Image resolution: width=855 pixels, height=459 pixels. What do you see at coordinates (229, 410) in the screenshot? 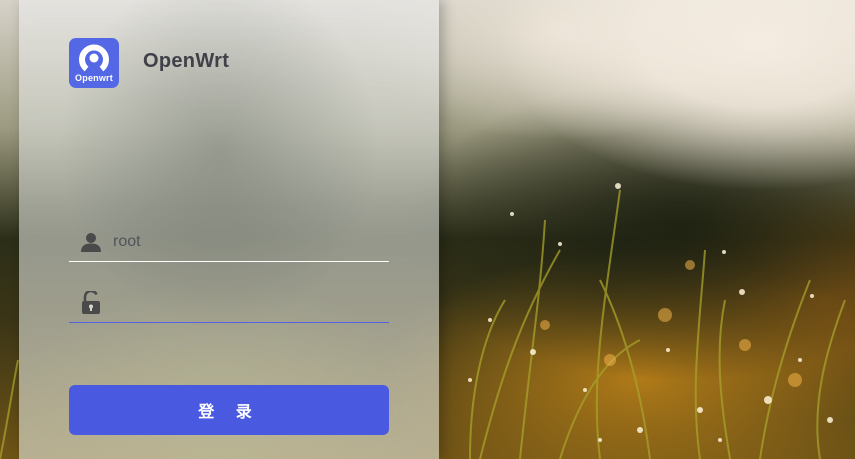
I see `login-button: 登 录` at bounding box center [229, 410].